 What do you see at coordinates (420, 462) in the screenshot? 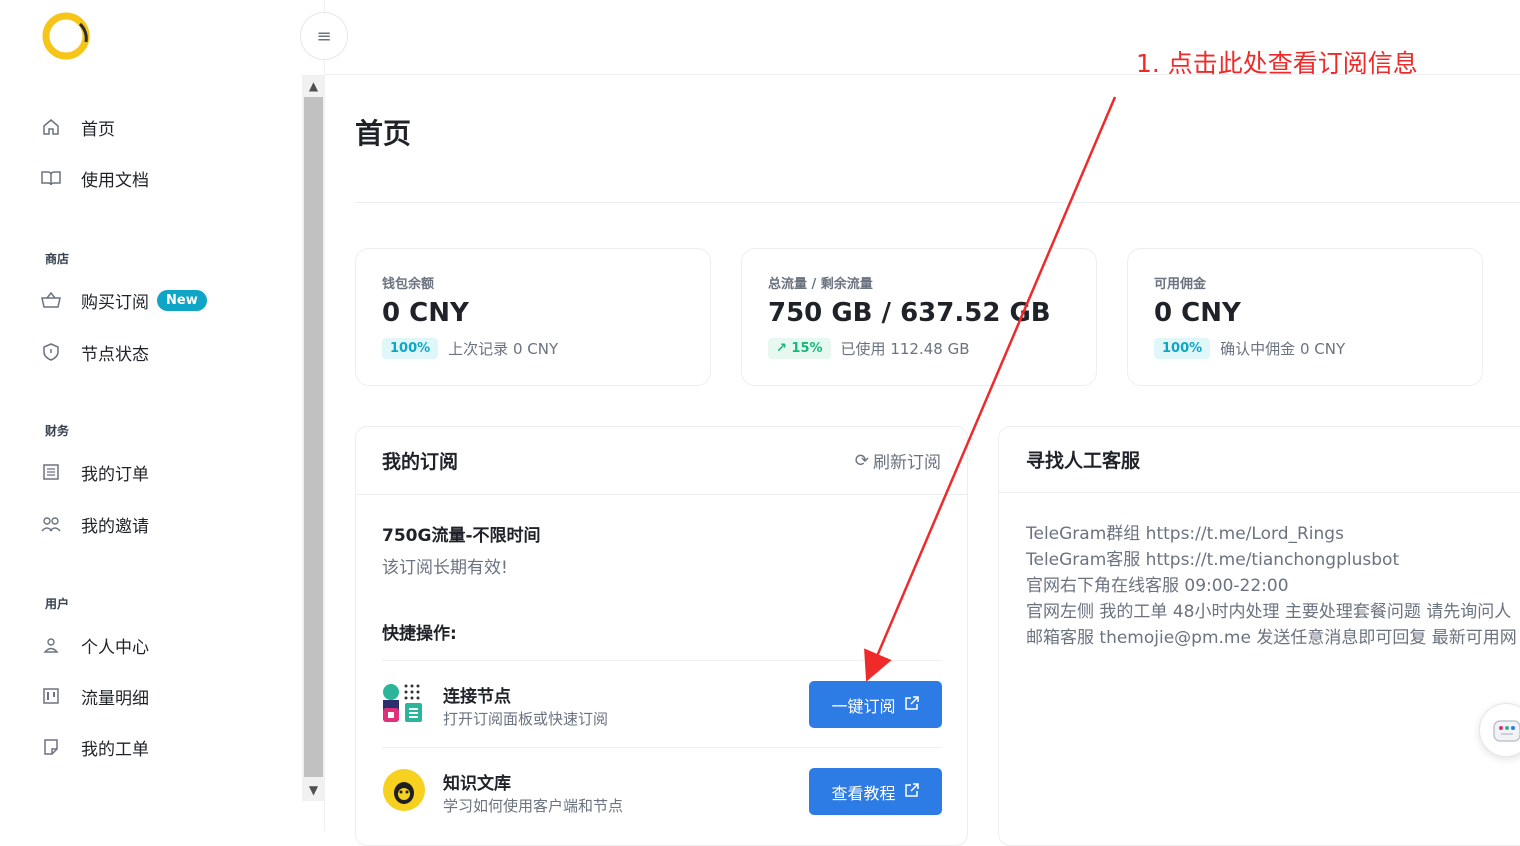
I see `subscription-title: 我的订阅` at bounding box center [420, 462].